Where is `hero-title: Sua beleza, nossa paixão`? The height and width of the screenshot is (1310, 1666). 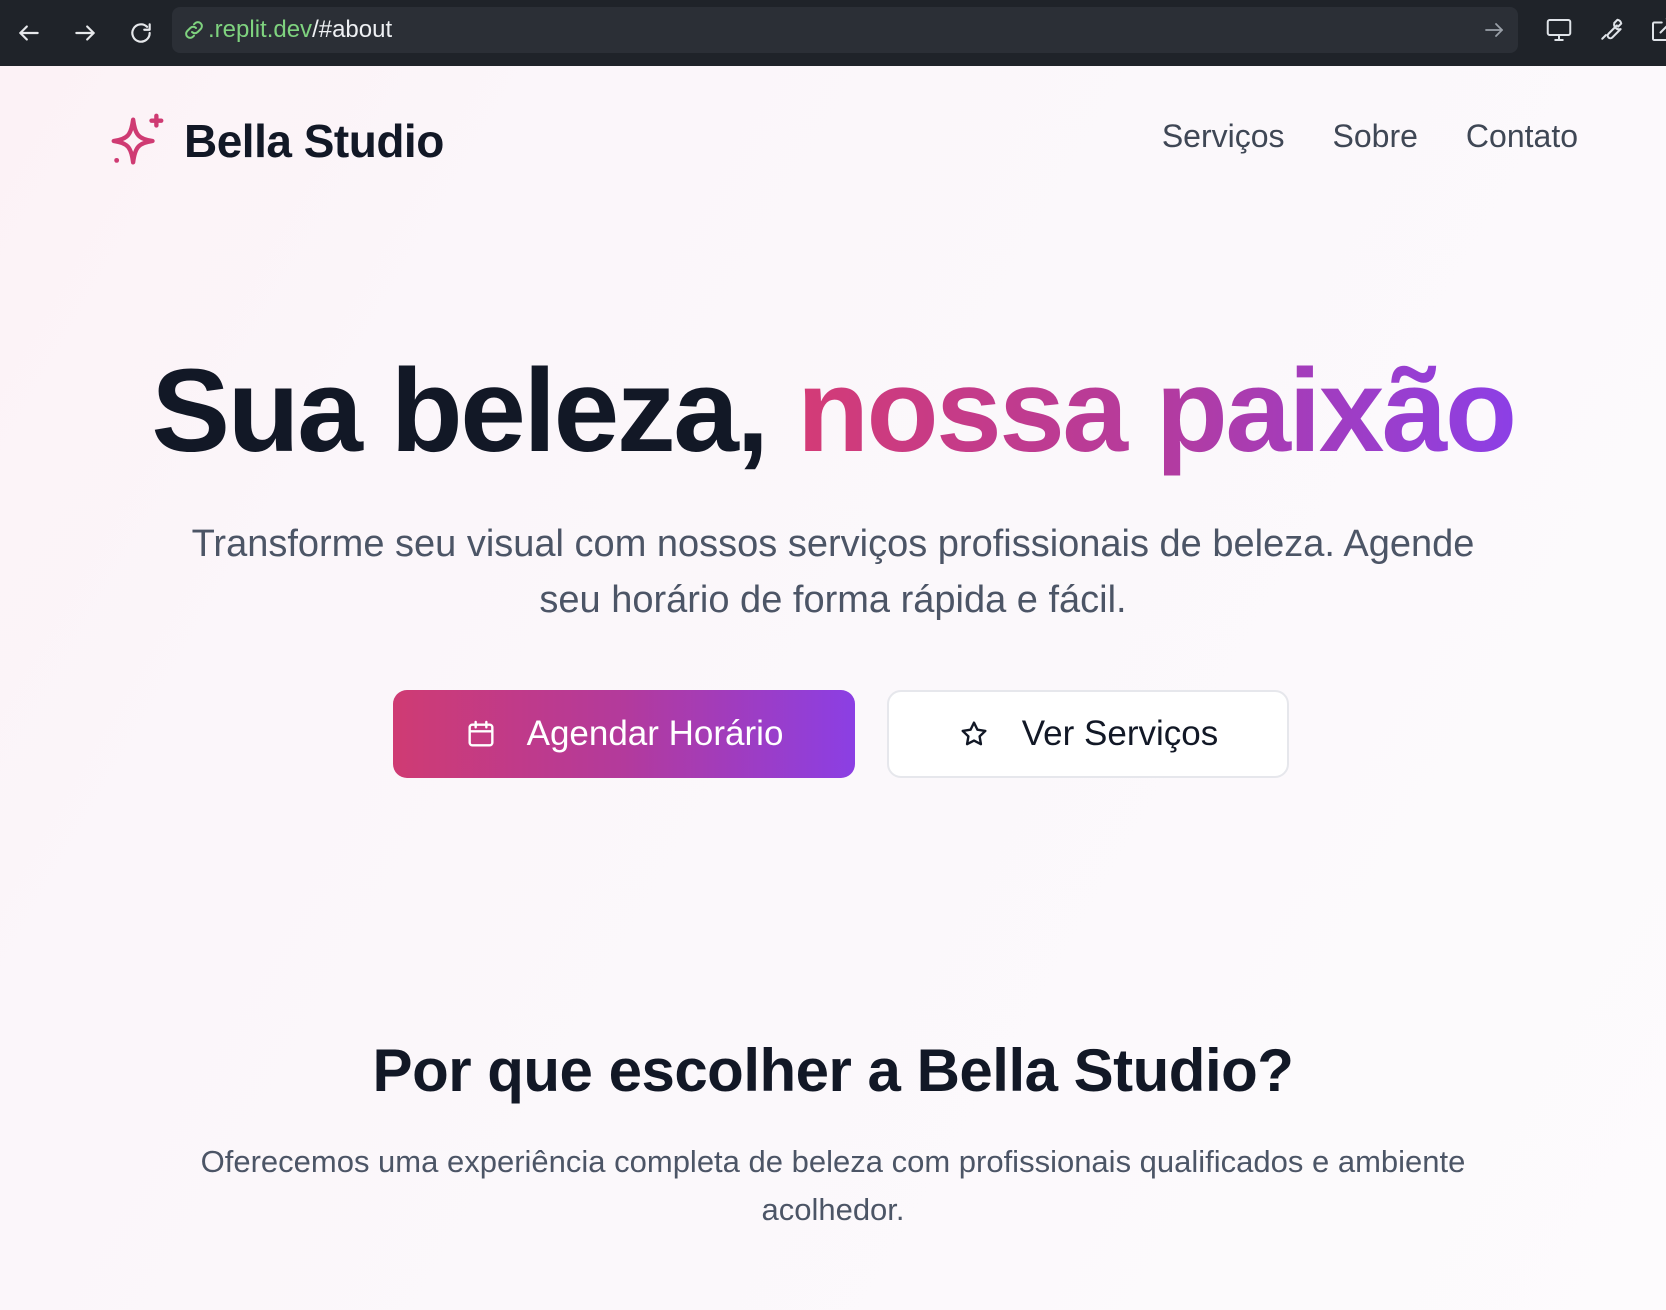 hero-title: Sua beleza, nossa paixão is located at coordinates (833, 412).